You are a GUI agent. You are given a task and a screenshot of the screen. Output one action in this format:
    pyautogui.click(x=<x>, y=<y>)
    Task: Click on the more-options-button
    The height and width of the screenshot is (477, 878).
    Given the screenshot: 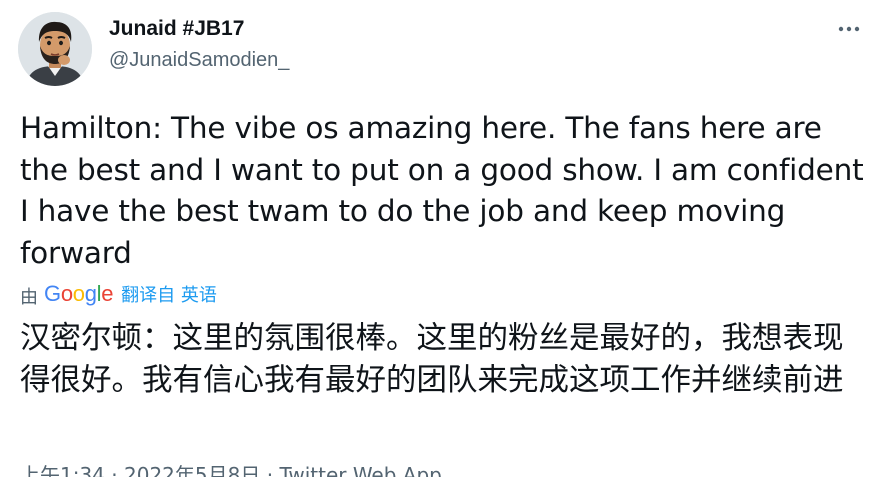 What is the action you would take?
    pyautogui.click(x=849, y=29)
    